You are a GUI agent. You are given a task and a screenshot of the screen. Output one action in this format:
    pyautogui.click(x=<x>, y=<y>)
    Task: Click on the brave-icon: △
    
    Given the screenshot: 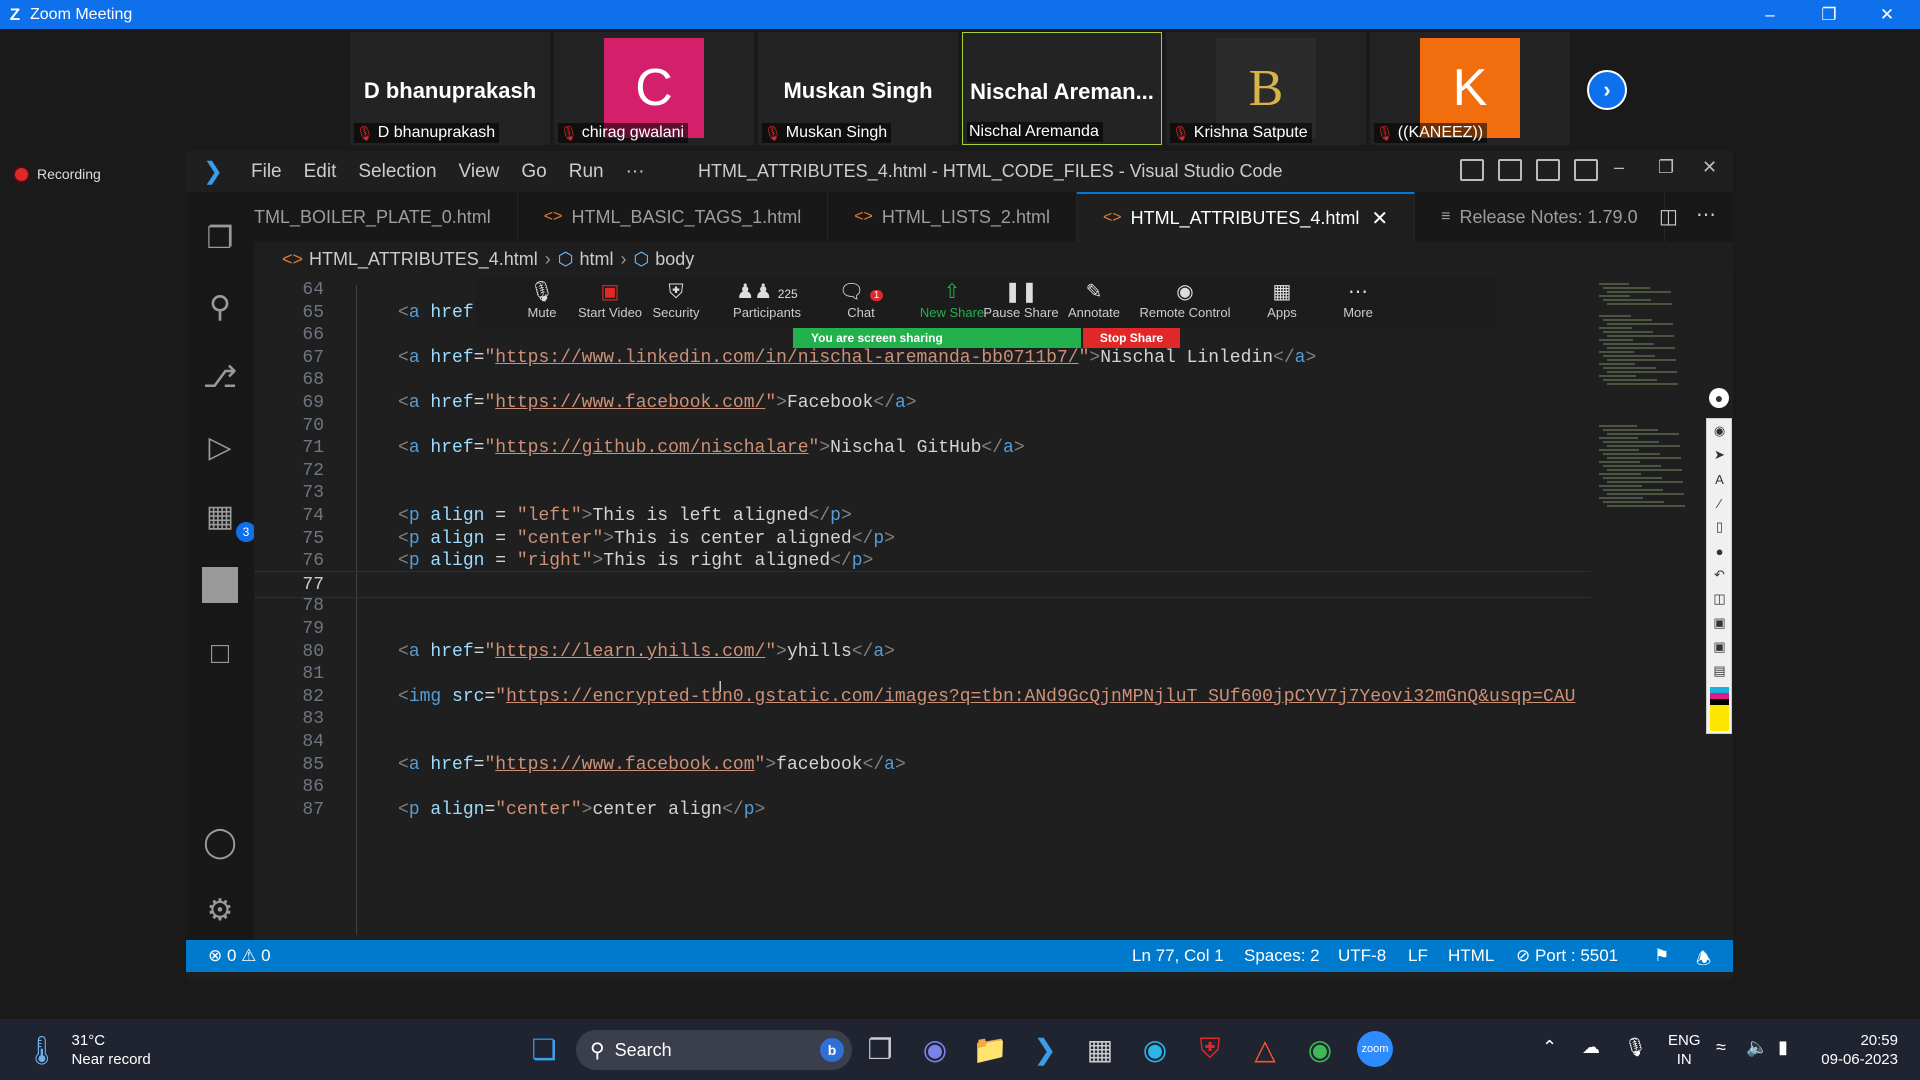 What is the action you would take?
    pyautogui.click(x=1265, y=1049)
    